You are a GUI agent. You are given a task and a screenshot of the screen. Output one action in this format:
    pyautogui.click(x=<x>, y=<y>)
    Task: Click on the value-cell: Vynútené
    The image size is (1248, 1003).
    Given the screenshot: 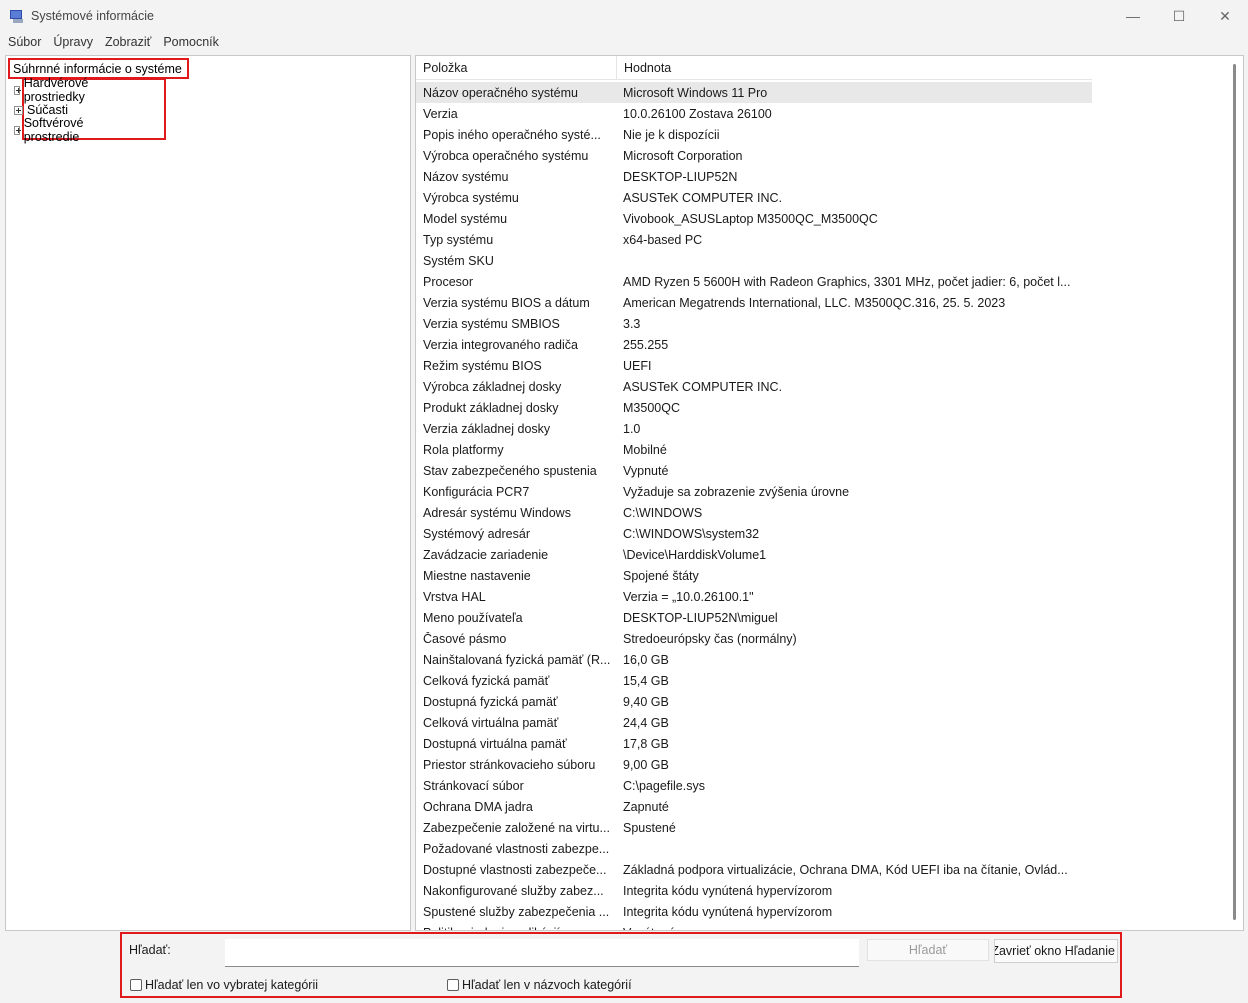 What is the action you would take?
    pyautogui.click(x=854, y=928)
    